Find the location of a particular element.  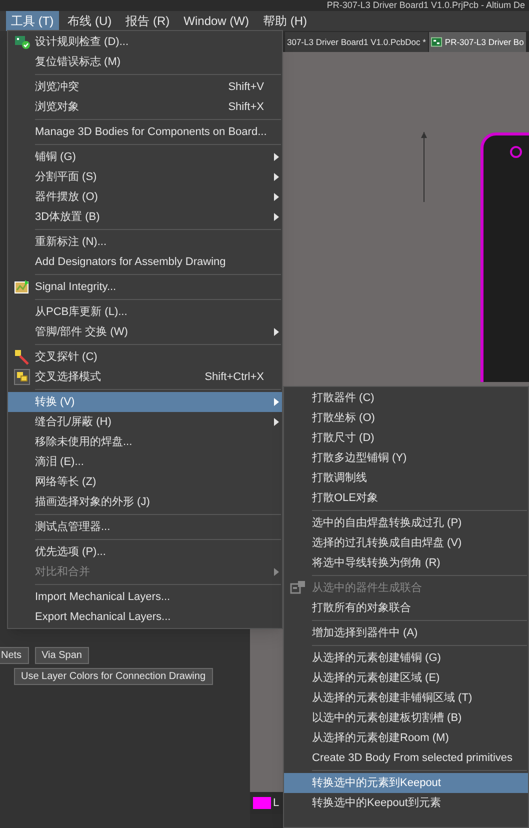

menu-item: 铺铜 (G) is located at coordinates (145, 157).